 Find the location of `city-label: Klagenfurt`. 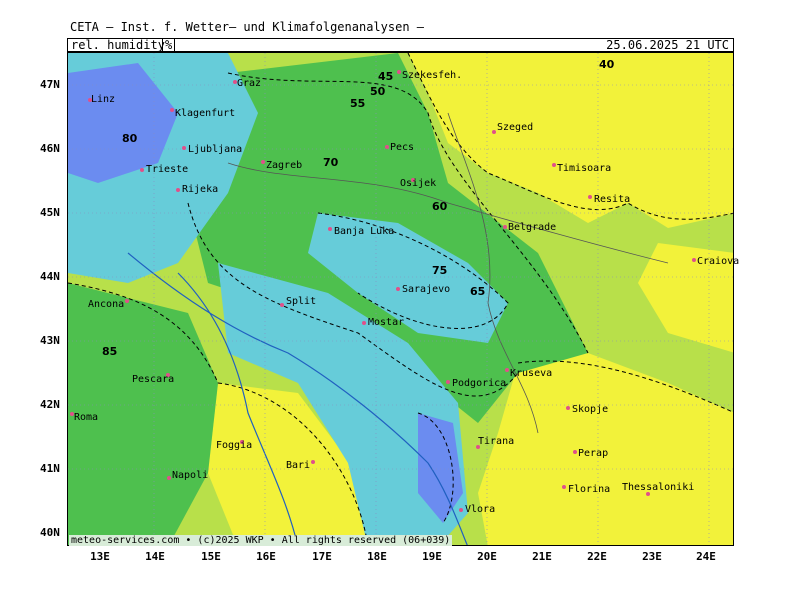

city-label: Klagenfurt is located at coordinates (205, 113).